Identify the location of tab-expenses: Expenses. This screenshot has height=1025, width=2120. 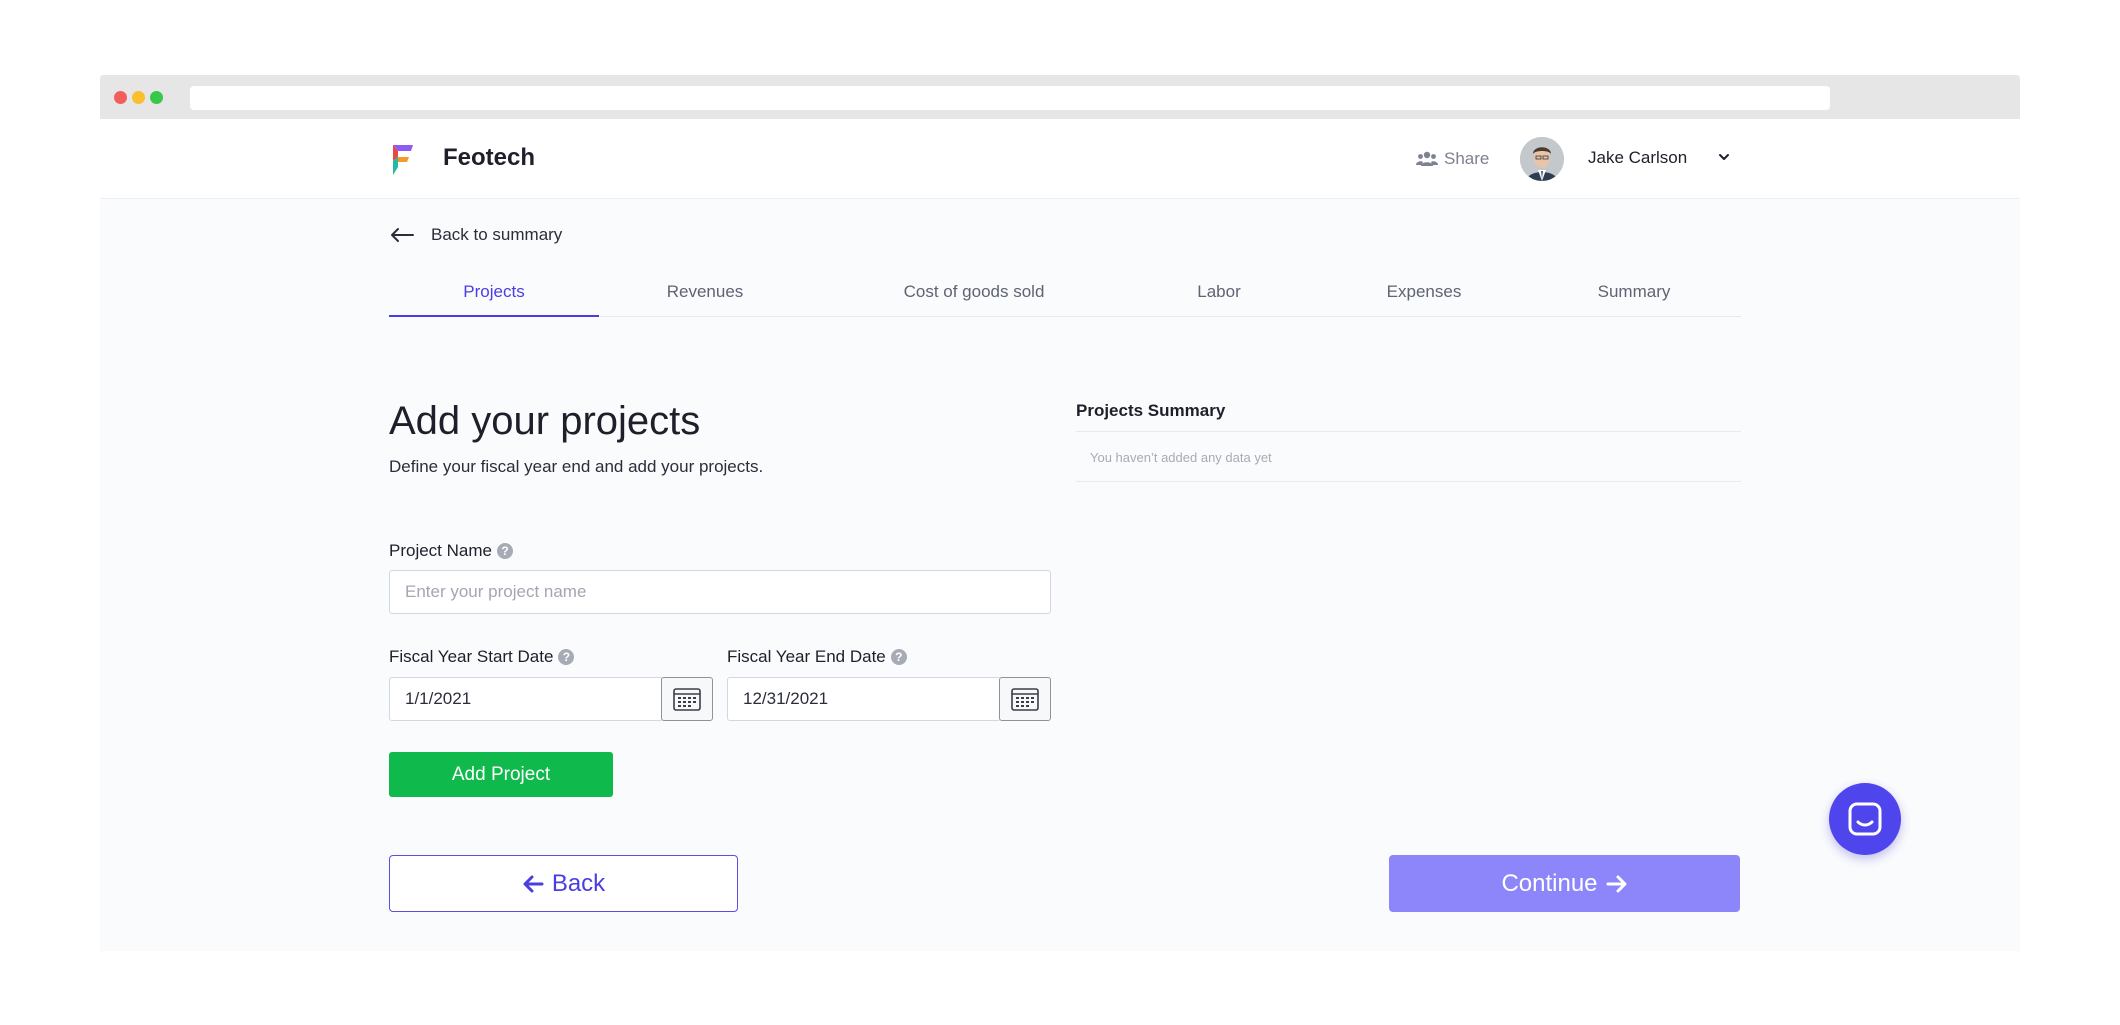
(1424, 296).